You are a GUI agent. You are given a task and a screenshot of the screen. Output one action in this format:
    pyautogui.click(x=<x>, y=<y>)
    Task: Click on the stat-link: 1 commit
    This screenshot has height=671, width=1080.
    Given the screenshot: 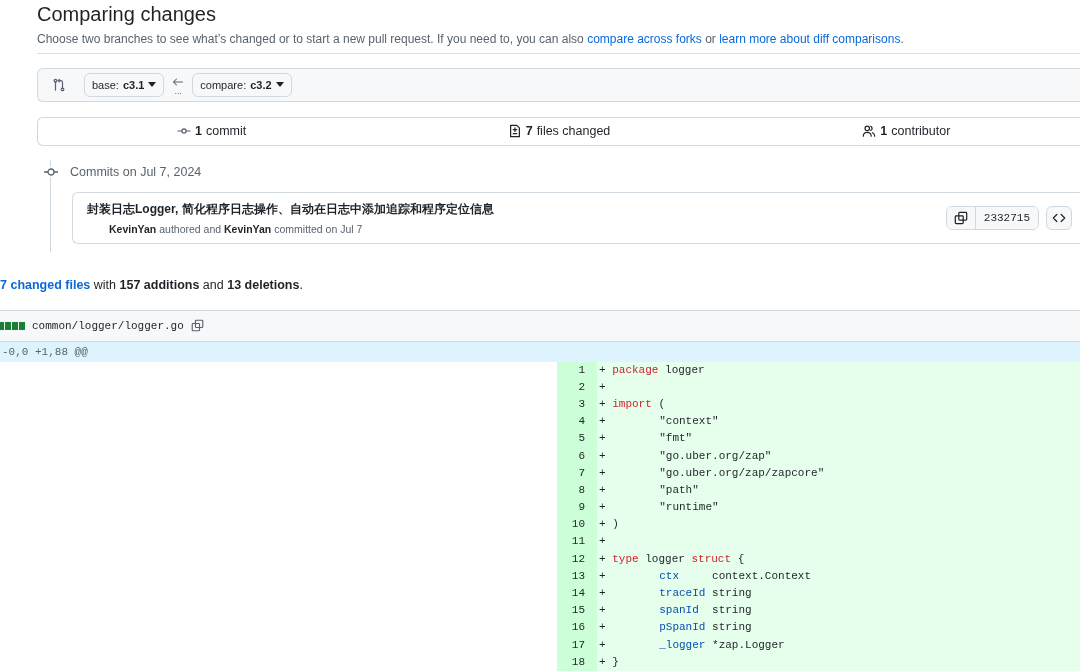 What is the action you would take?
    pyautogui.click(x=212, y=131)
    